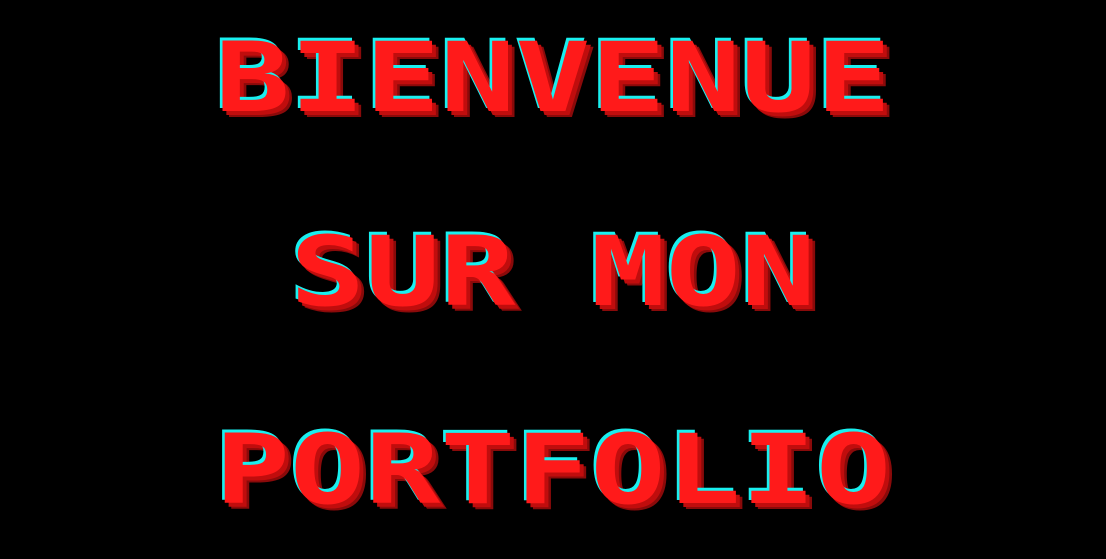 This screenshot has width=1106, height=559. What do you see at coordinates (553, 78) in the screenshot?
I see `hero-title-line-1: BIENVENUE` at bounding box center [553, 78].